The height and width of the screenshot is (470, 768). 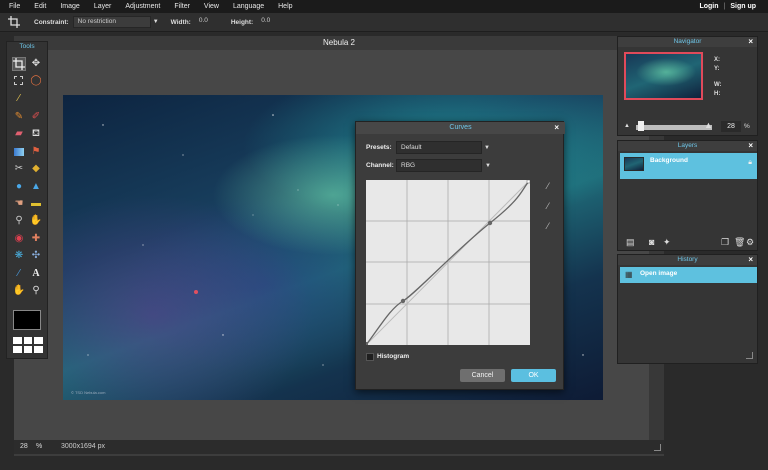 What do you see at coordinates (533, 375) in the screenshot?
I see `ok-button: OK` at bounding box center [533, 375].